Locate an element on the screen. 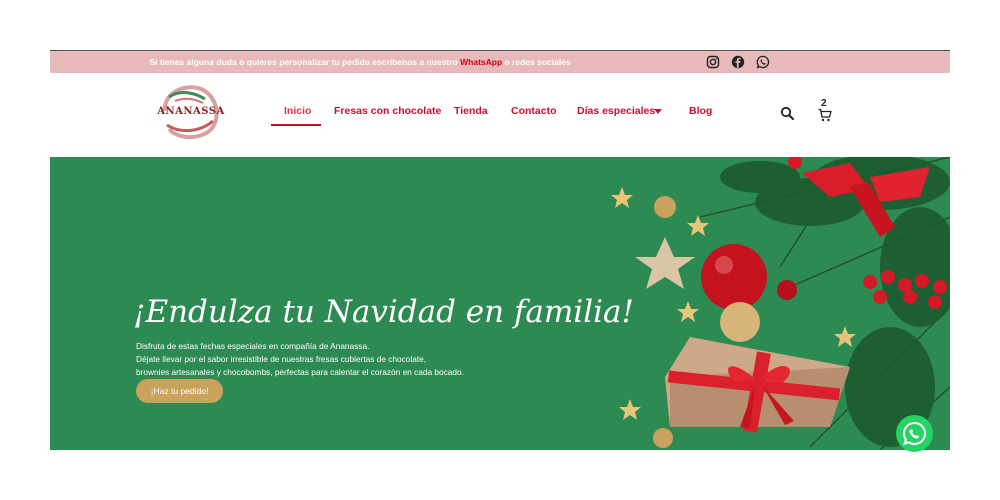 This screenshot has height=500, width=1000. announcement-text-end: o redes sociales is located at coordinates (536, 62).